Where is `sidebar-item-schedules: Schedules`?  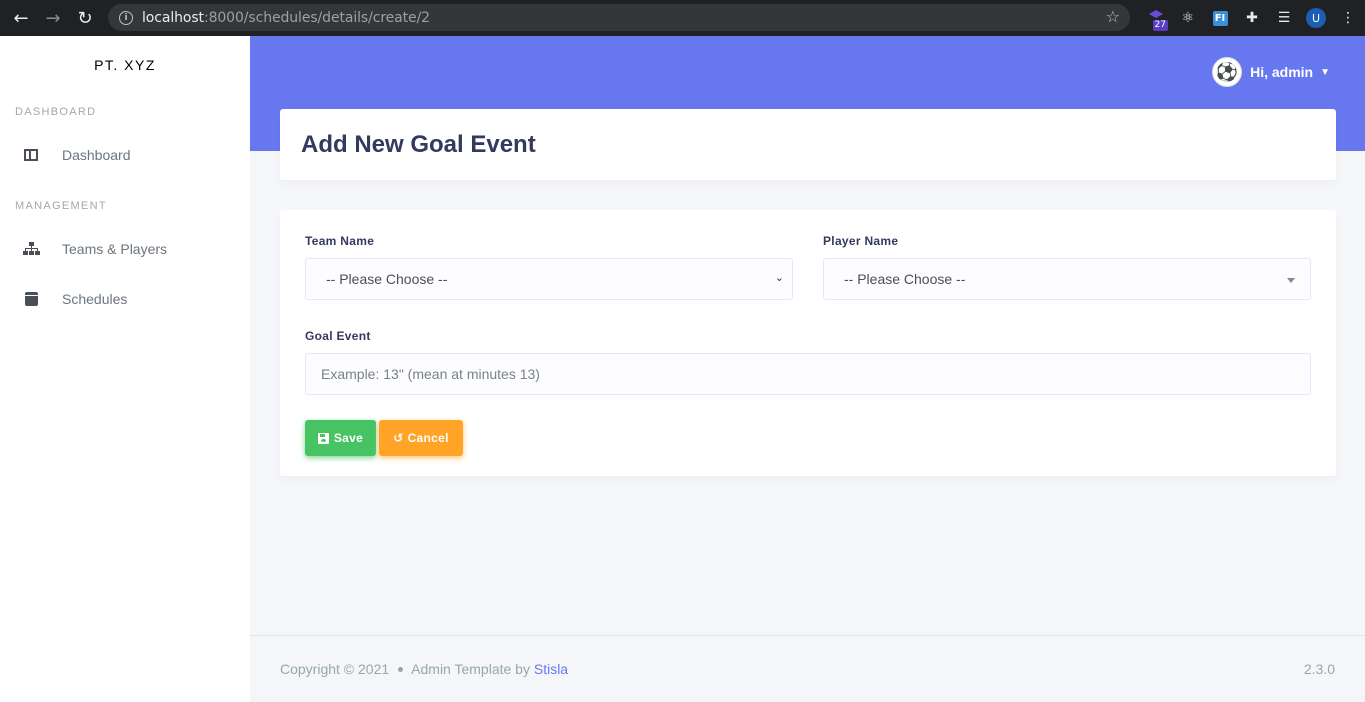
sidebar-item-schedules: Schedules is located at coordinates (125, 299).